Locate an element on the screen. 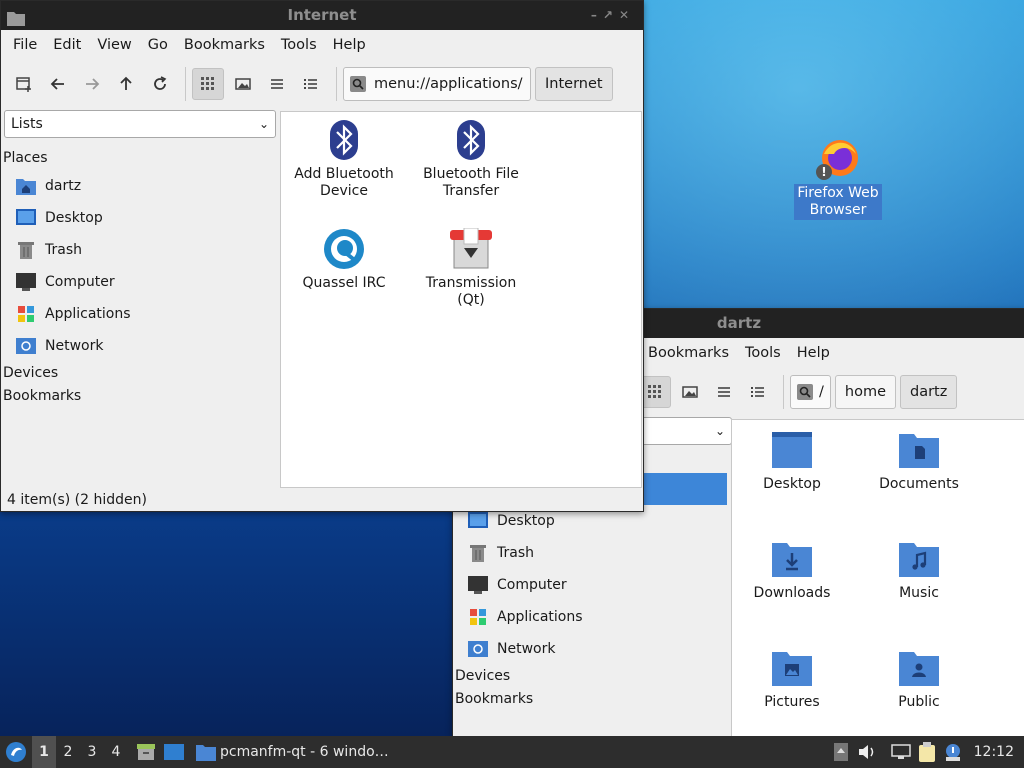  location-bar: menu://applications/ is located at coordinates (437, 84).